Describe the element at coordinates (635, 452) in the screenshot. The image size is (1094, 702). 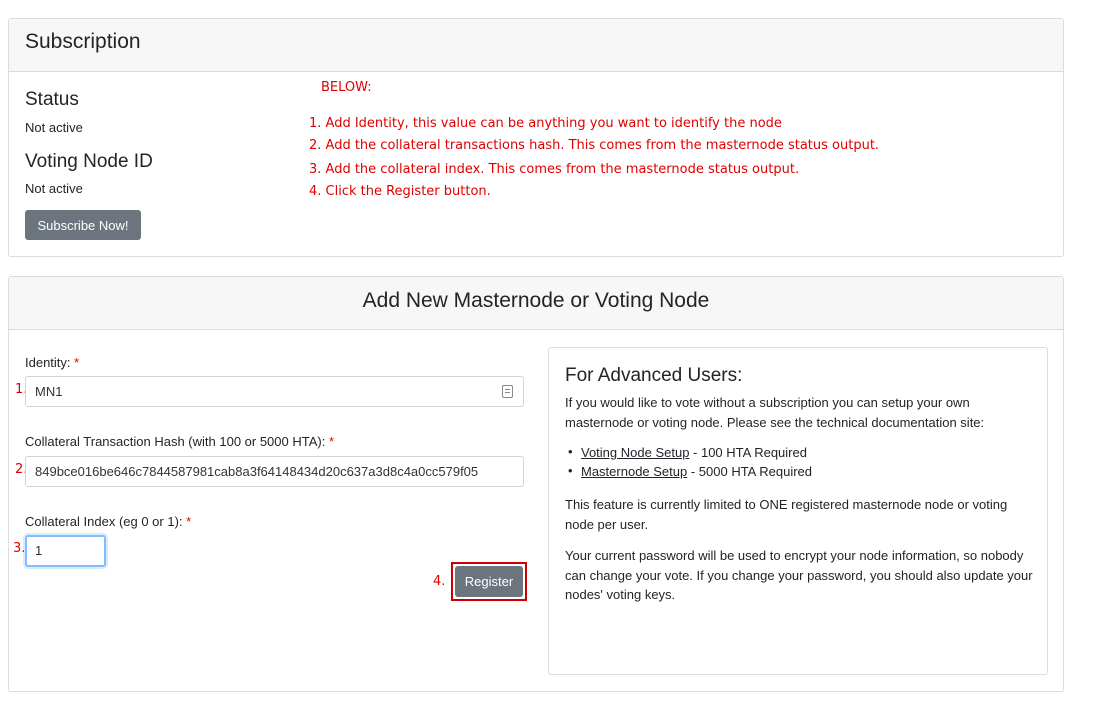
I see `voting-node-setup-link: Voting Node Setup` at that location.